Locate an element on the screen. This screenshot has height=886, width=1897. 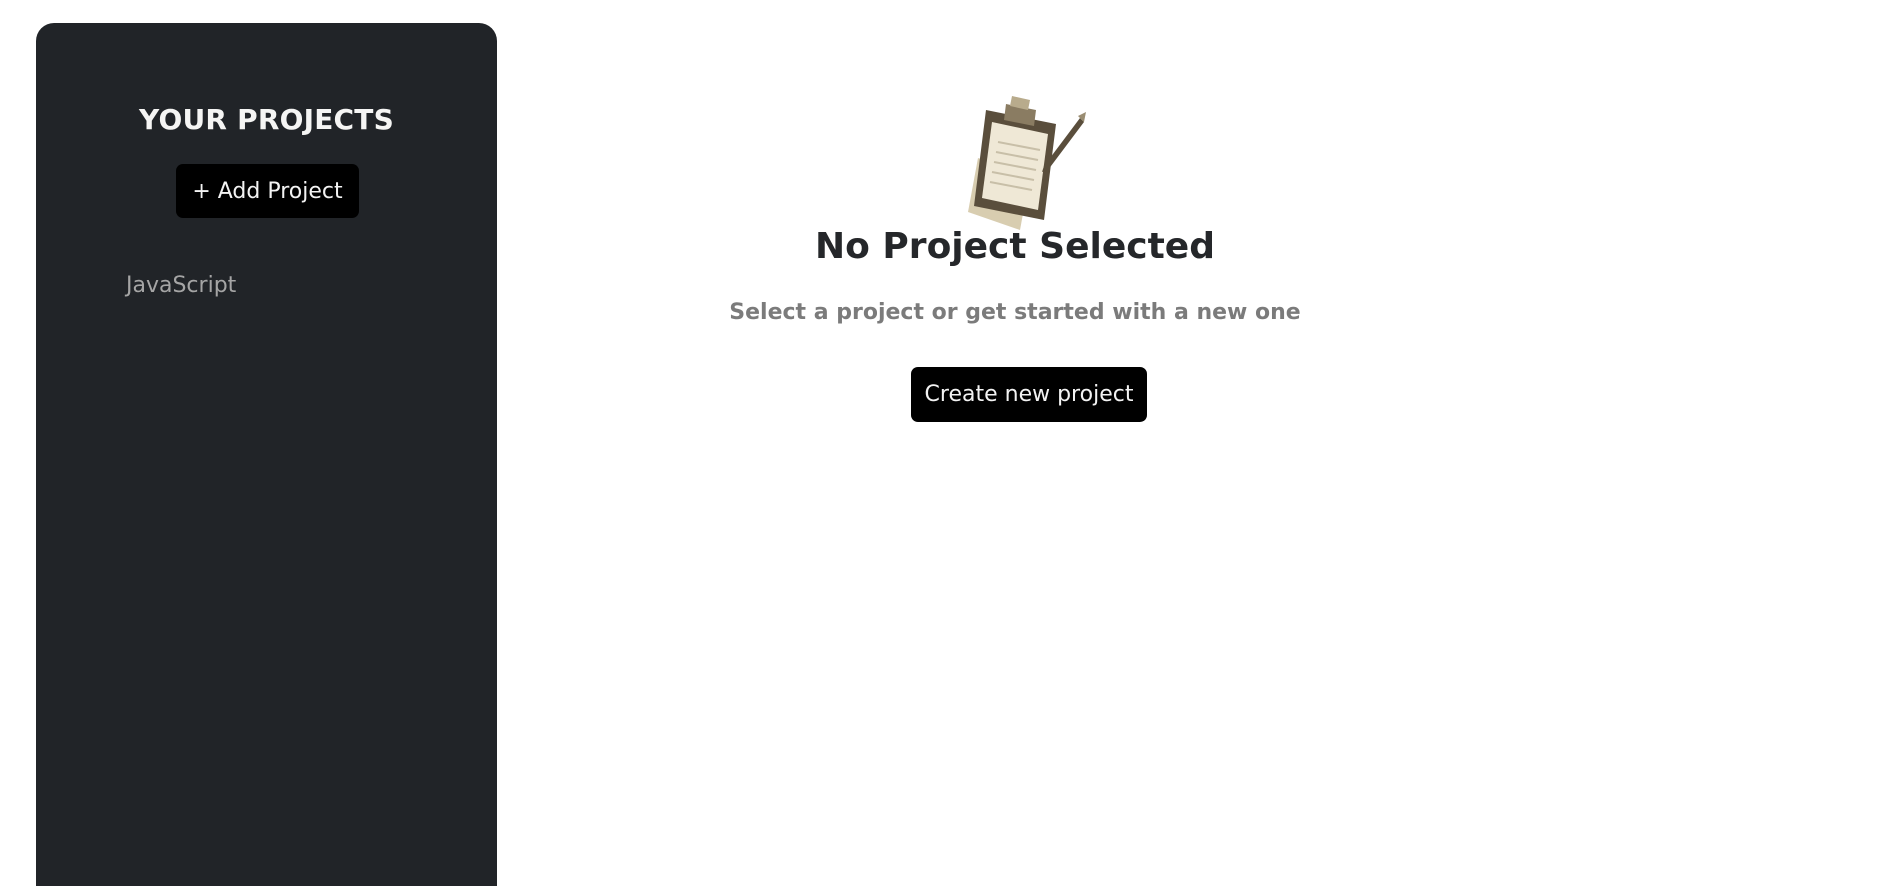
add-project-button: + Add Project is located at coordinates (267, 191).